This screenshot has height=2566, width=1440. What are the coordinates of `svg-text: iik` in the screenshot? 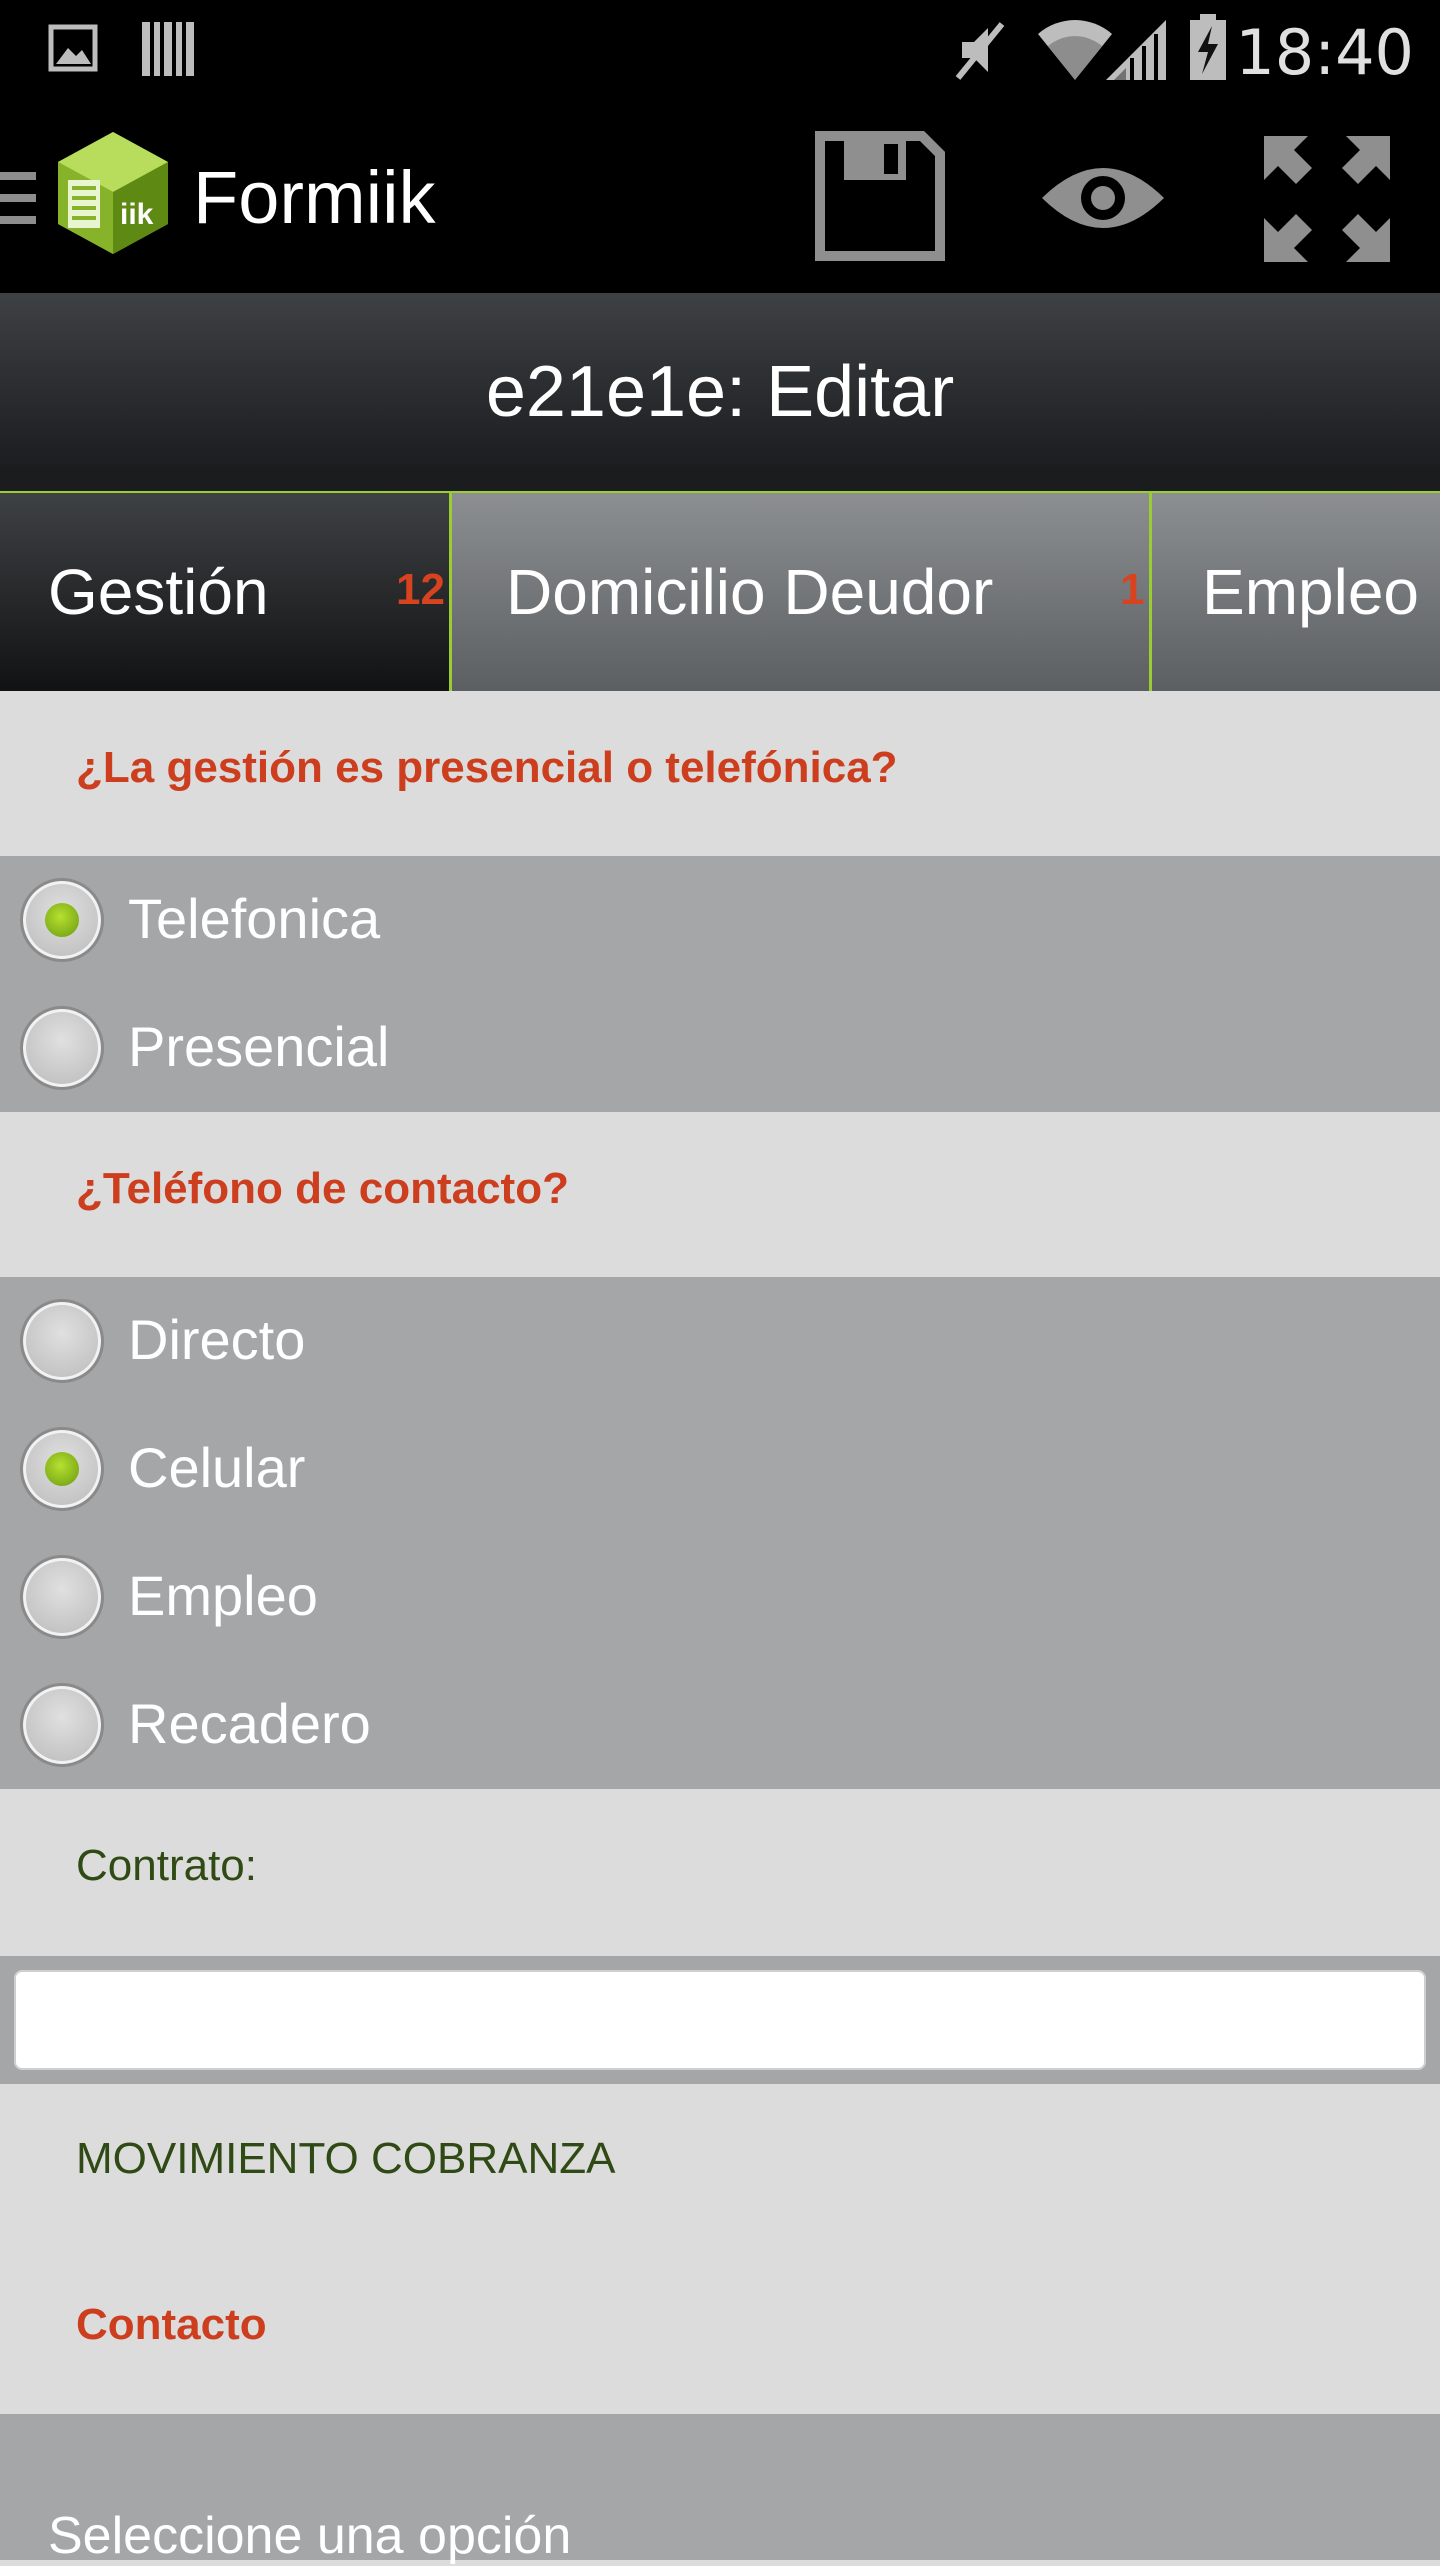 It's located at (137, 214).